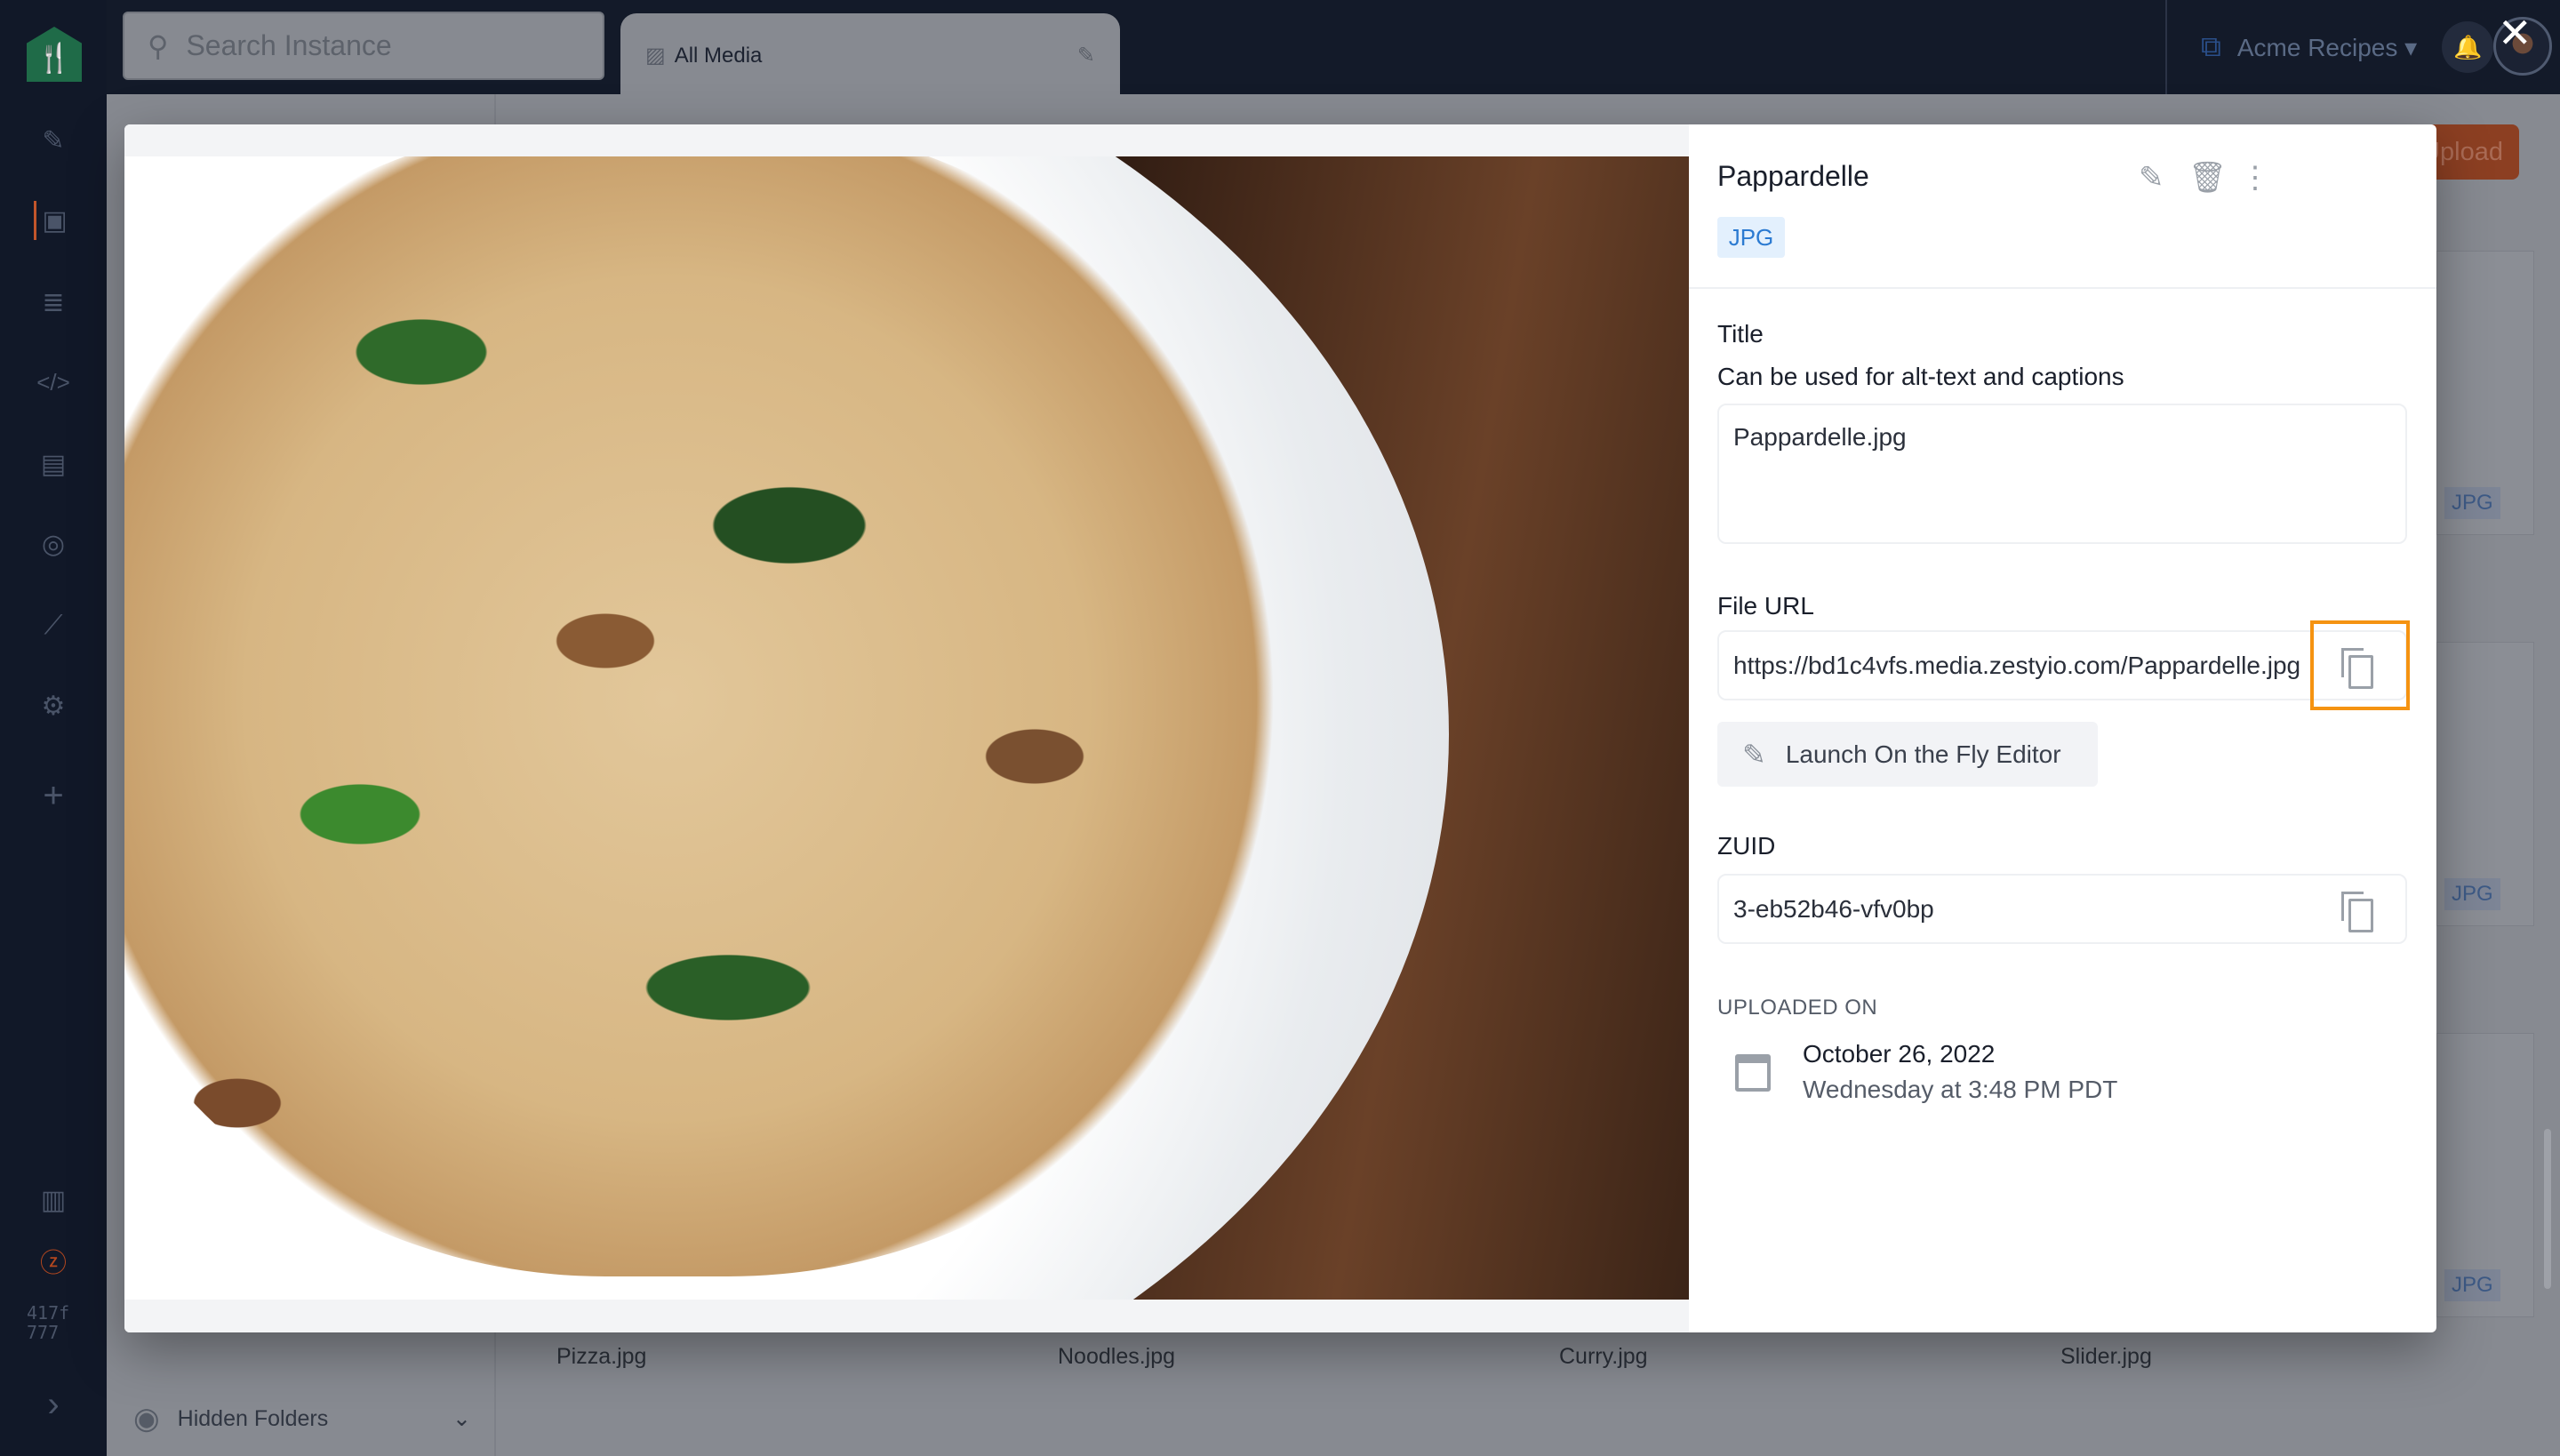  I want to click on zesty-logo-icon: ⓩ, so click(53, 1260).